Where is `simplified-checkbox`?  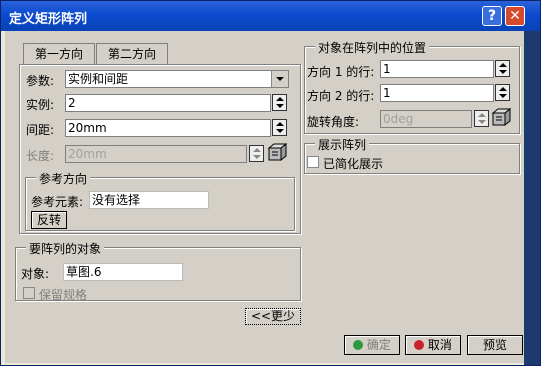 simplified-checkbox is located at coordinates (313, 162).